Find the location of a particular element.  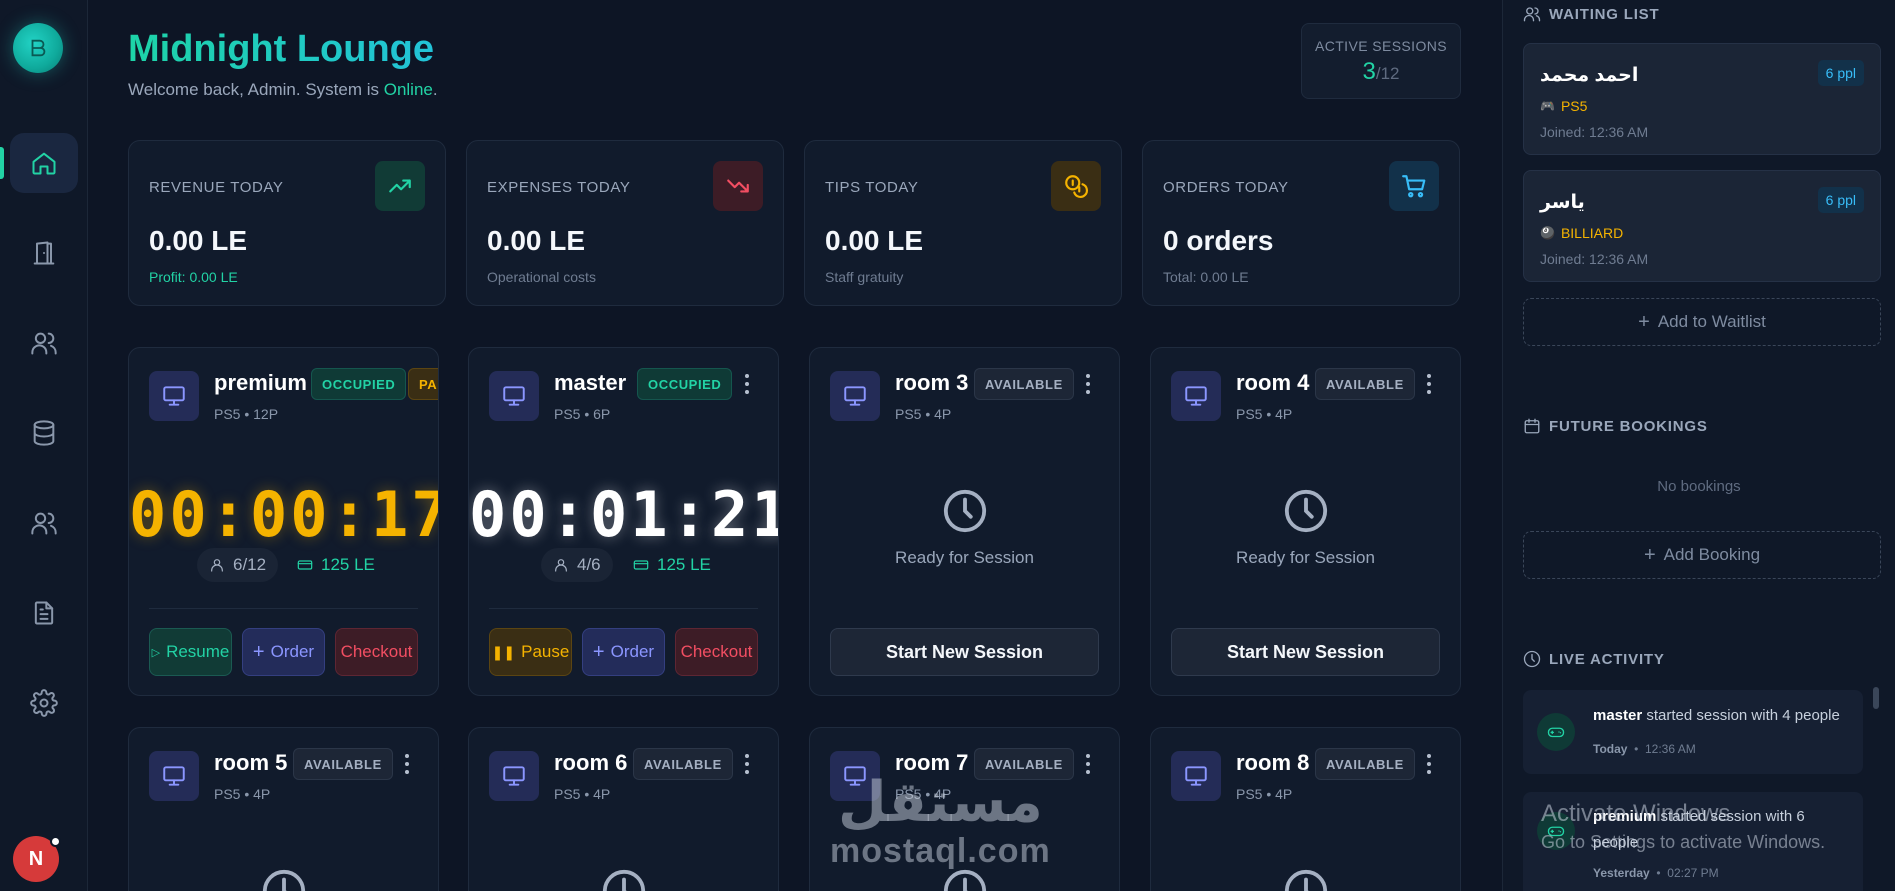

active-sessions-total: /12 is located at coordinates (1387, 73).